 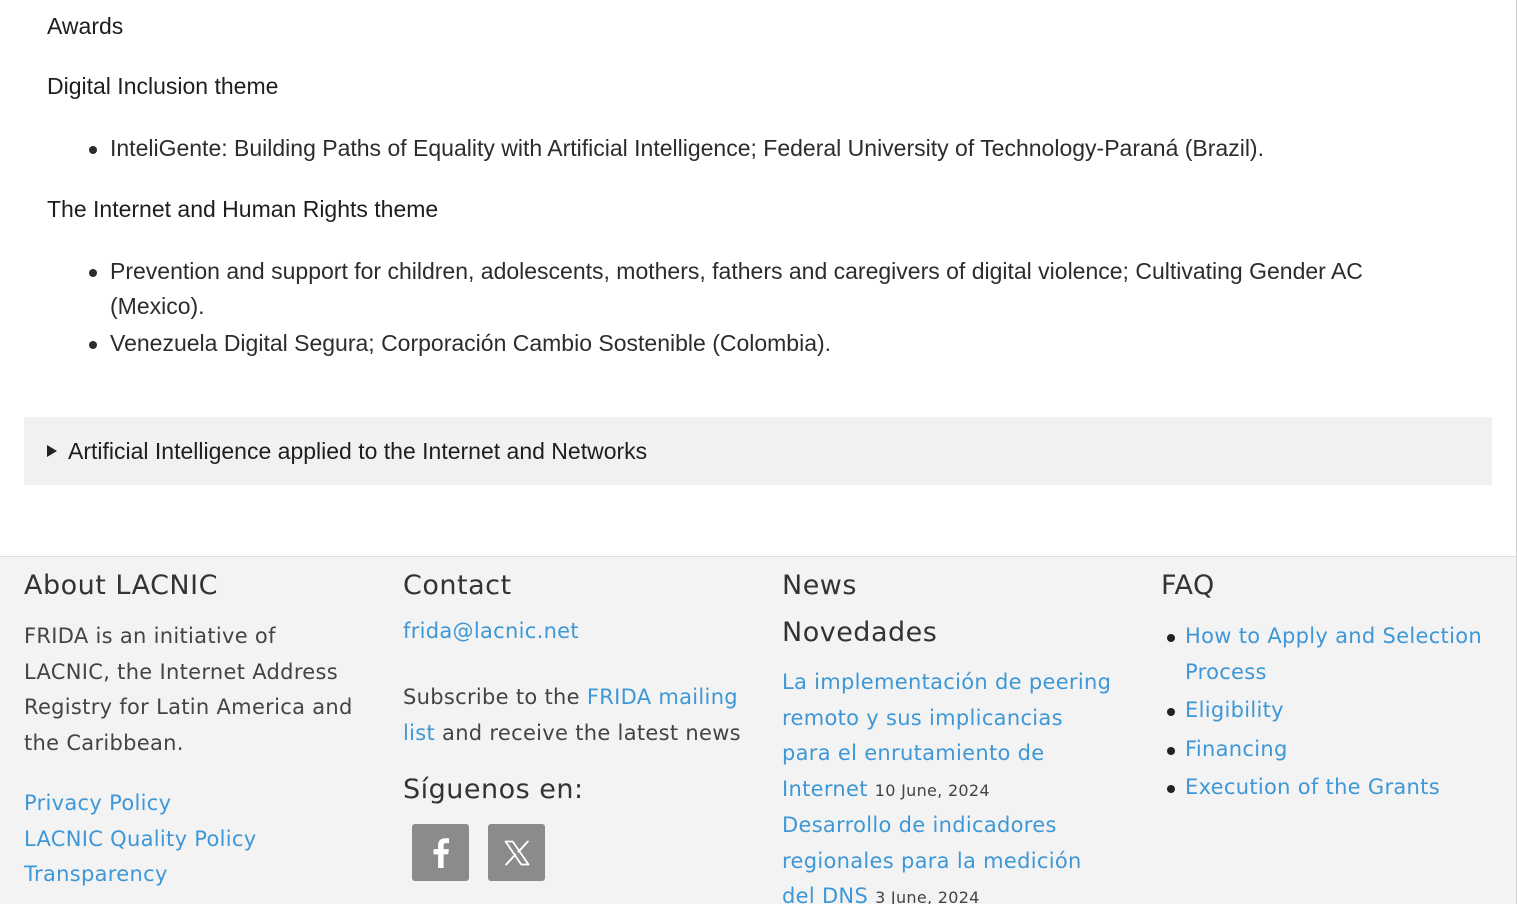 I want to click on x-twitter-icon, so click(x=516, y=852).